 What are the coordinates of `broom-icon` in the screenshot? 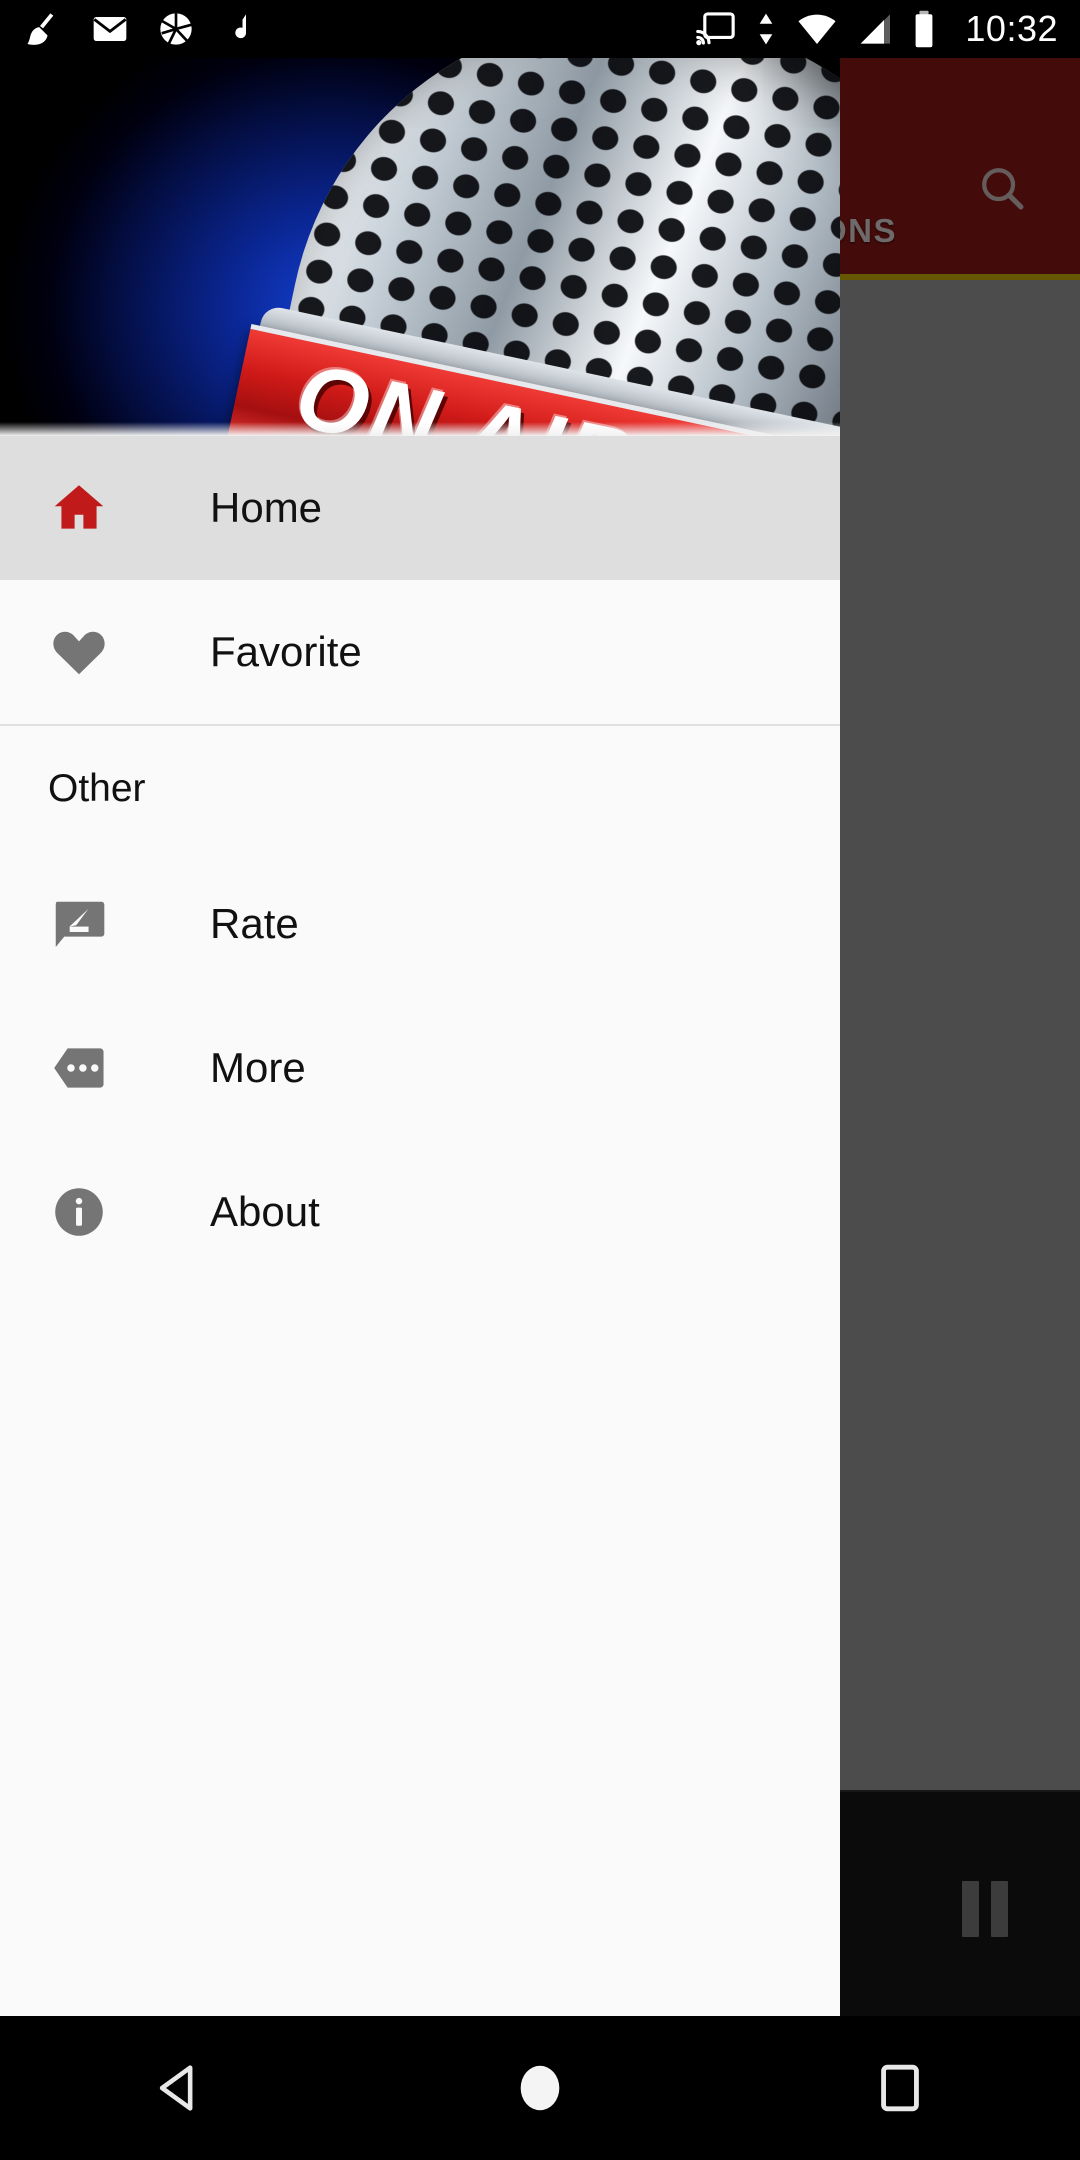 It's located at (40, 29).